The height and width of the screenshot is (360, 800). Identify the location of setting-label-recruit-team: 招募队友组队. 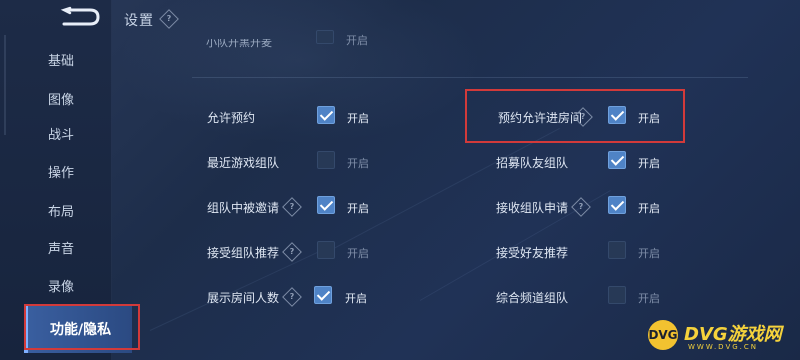
(532, 163).